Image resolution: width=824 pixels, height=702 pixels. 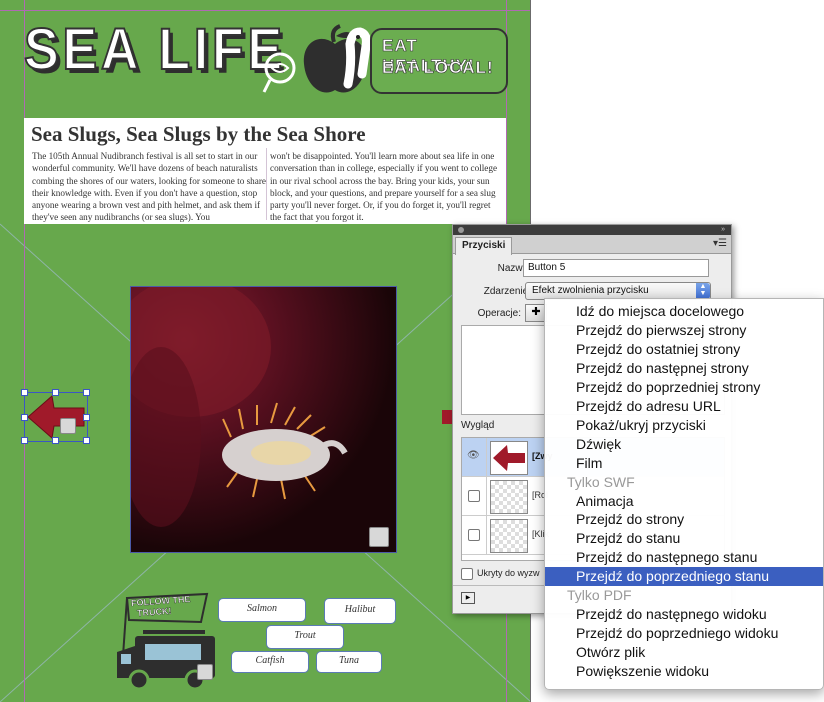 What do you see at coordinates (270, 662) in the screenshot?
I see `catfish-button: Catfish` at bounding box center [270, 662].